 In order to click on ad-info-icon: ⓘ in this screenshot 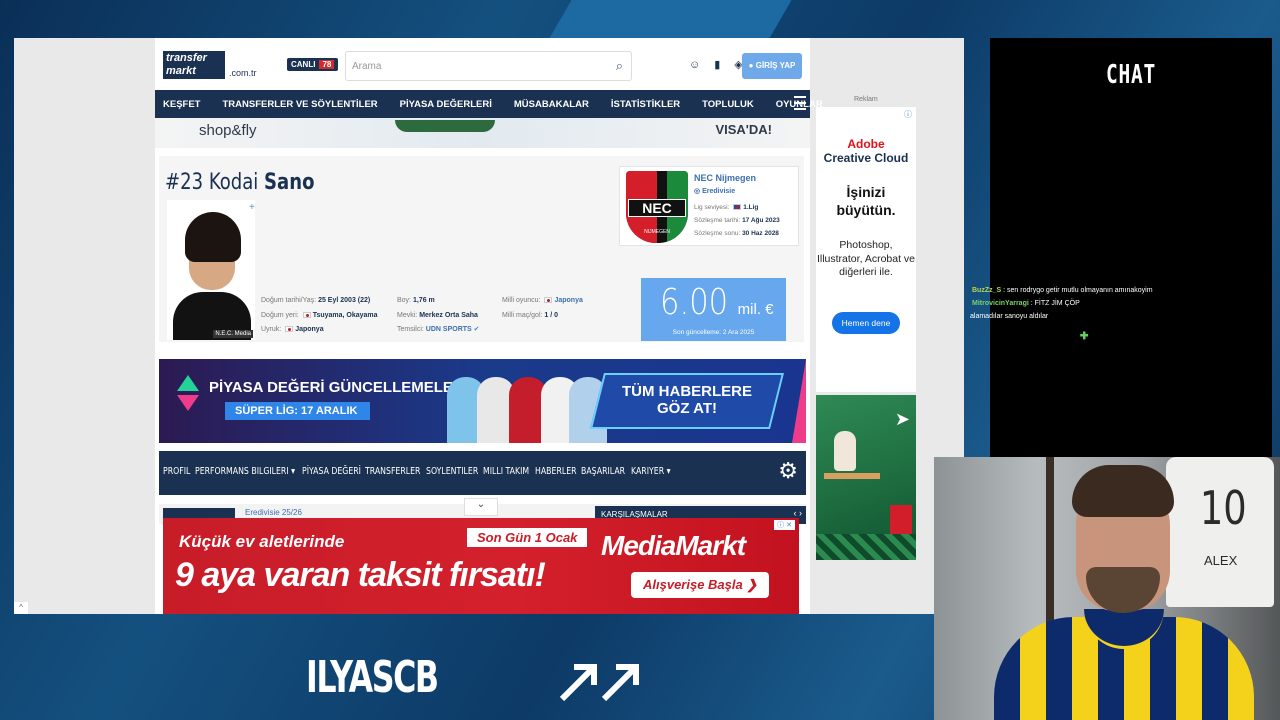, I will do `click(908, 114)`.